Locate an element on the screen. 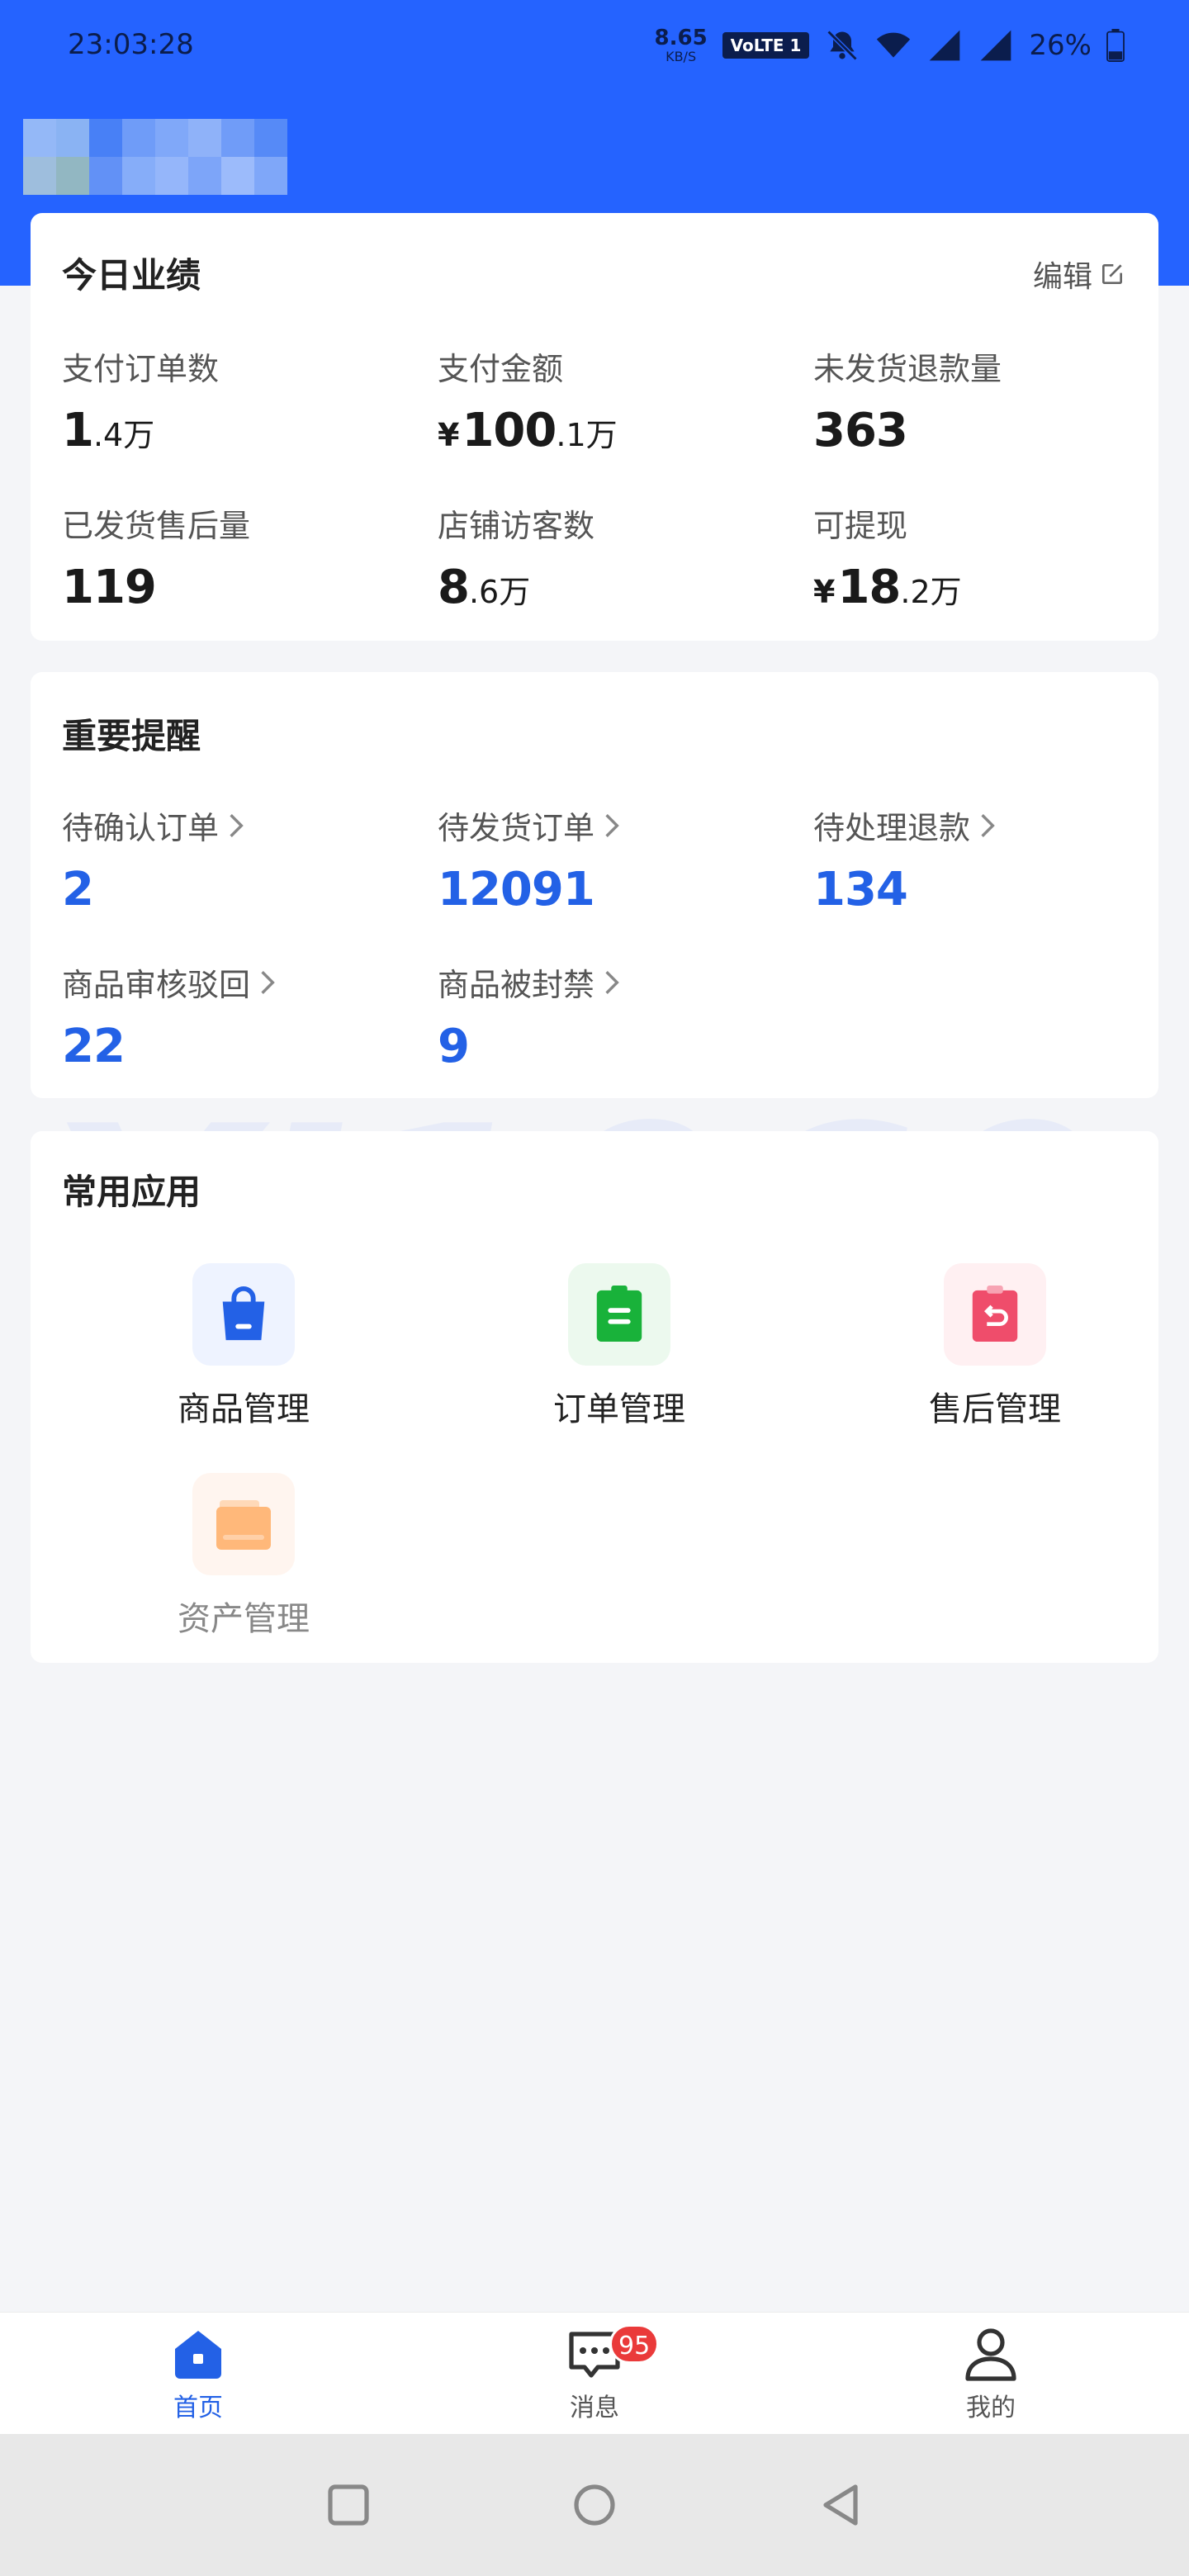 This screenshot has height=2576, width=1189. metric-value: 363 is located at coordinates (986, 430).